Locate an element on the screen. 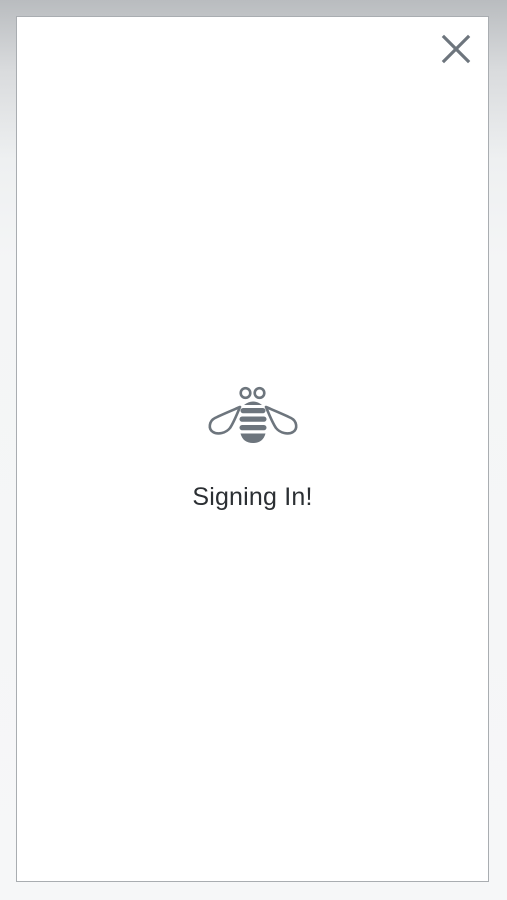  close-icon is located at coordinates (456, 49).